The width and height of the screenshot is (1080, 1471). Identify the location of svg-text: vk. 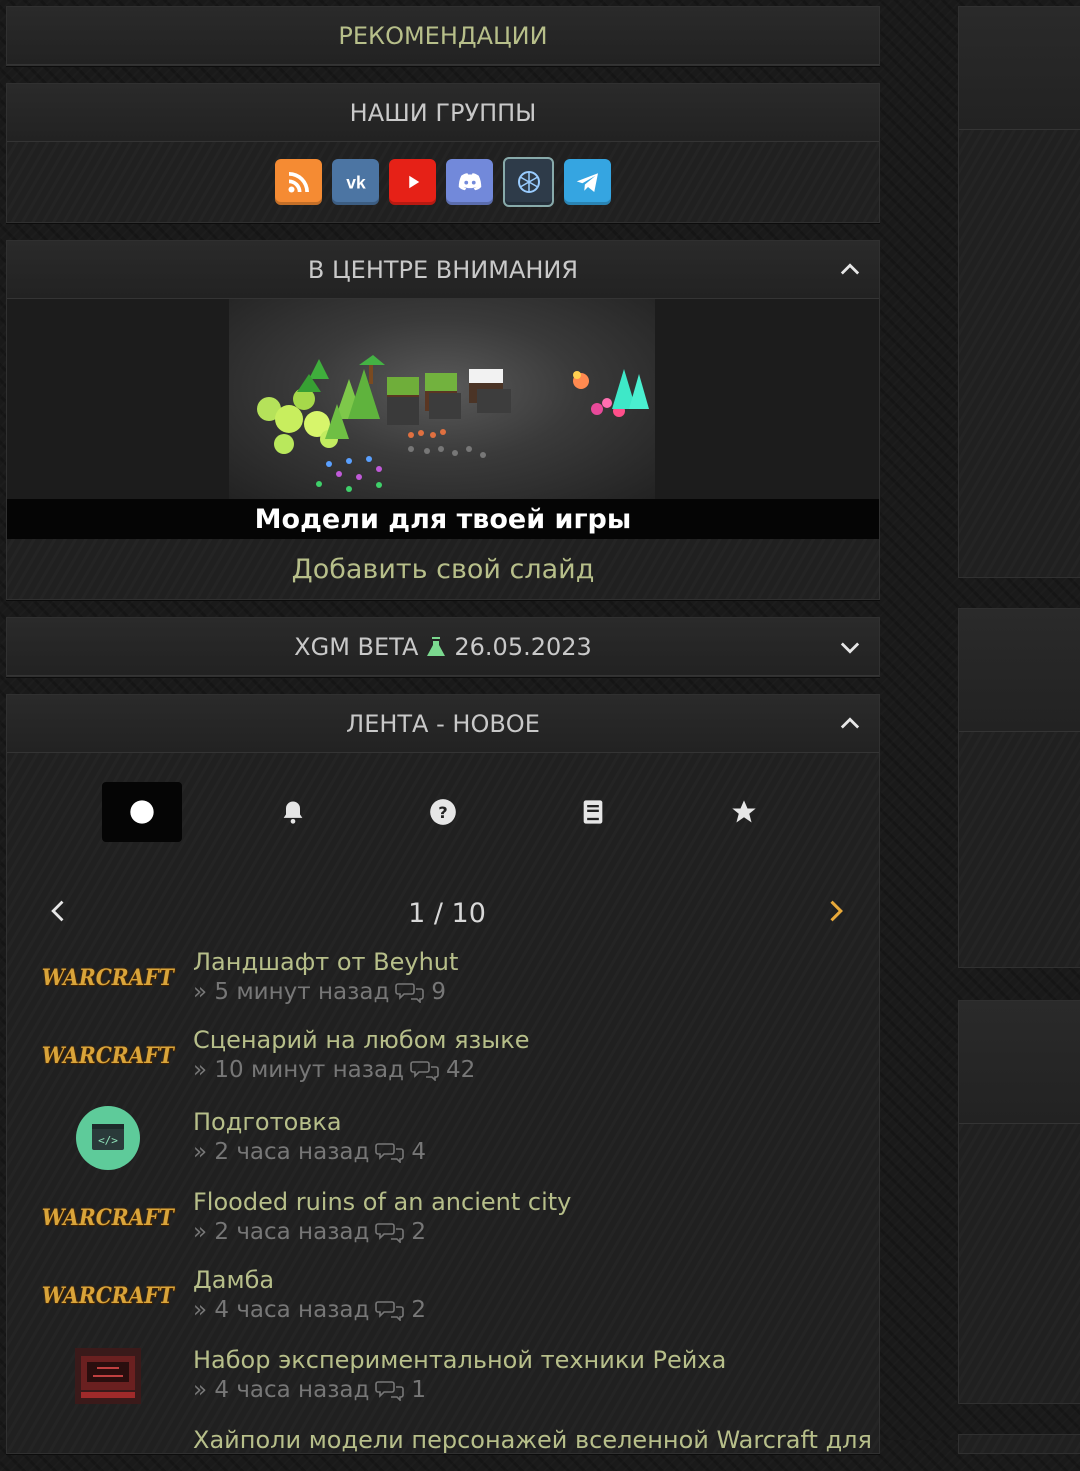
(356, 182).